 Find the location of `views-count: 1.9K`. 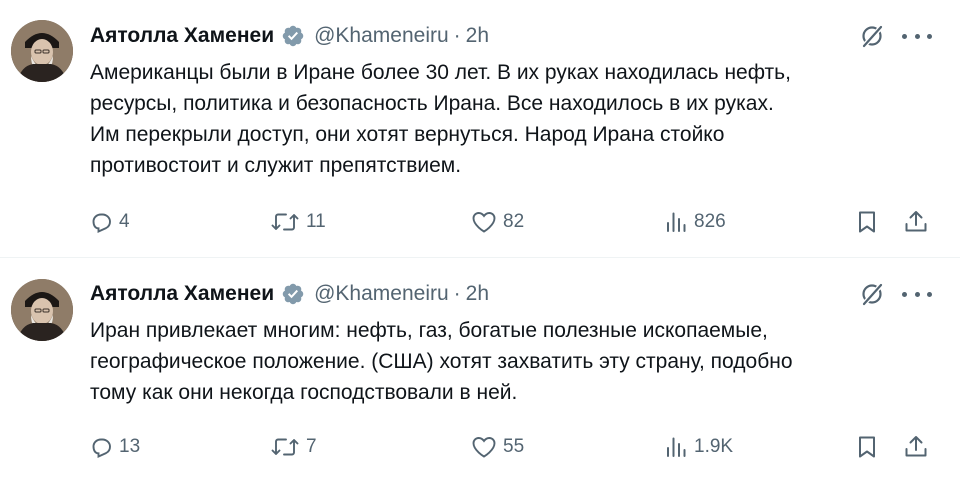

views-count: 1.9K is located at coordinates (714, 446).